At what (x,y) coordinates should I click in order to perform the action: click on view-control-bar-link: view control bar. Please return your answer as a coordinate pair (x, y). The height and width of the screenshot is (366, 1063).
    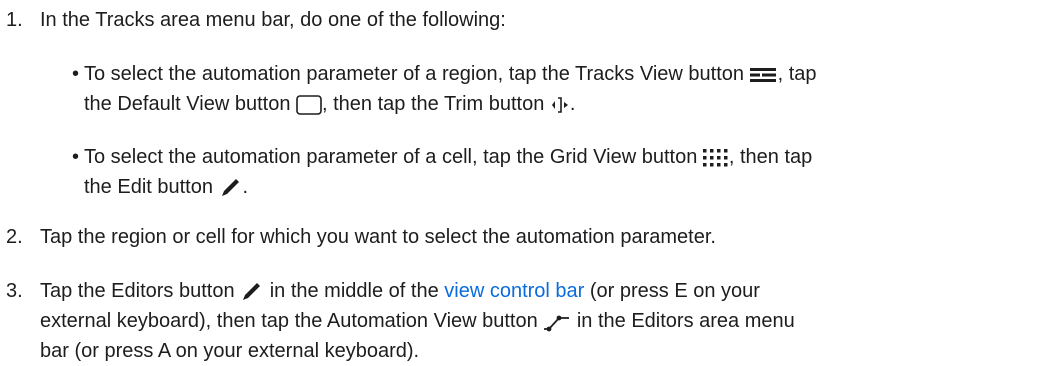
    Looking at the image, I should click on (514, 291).